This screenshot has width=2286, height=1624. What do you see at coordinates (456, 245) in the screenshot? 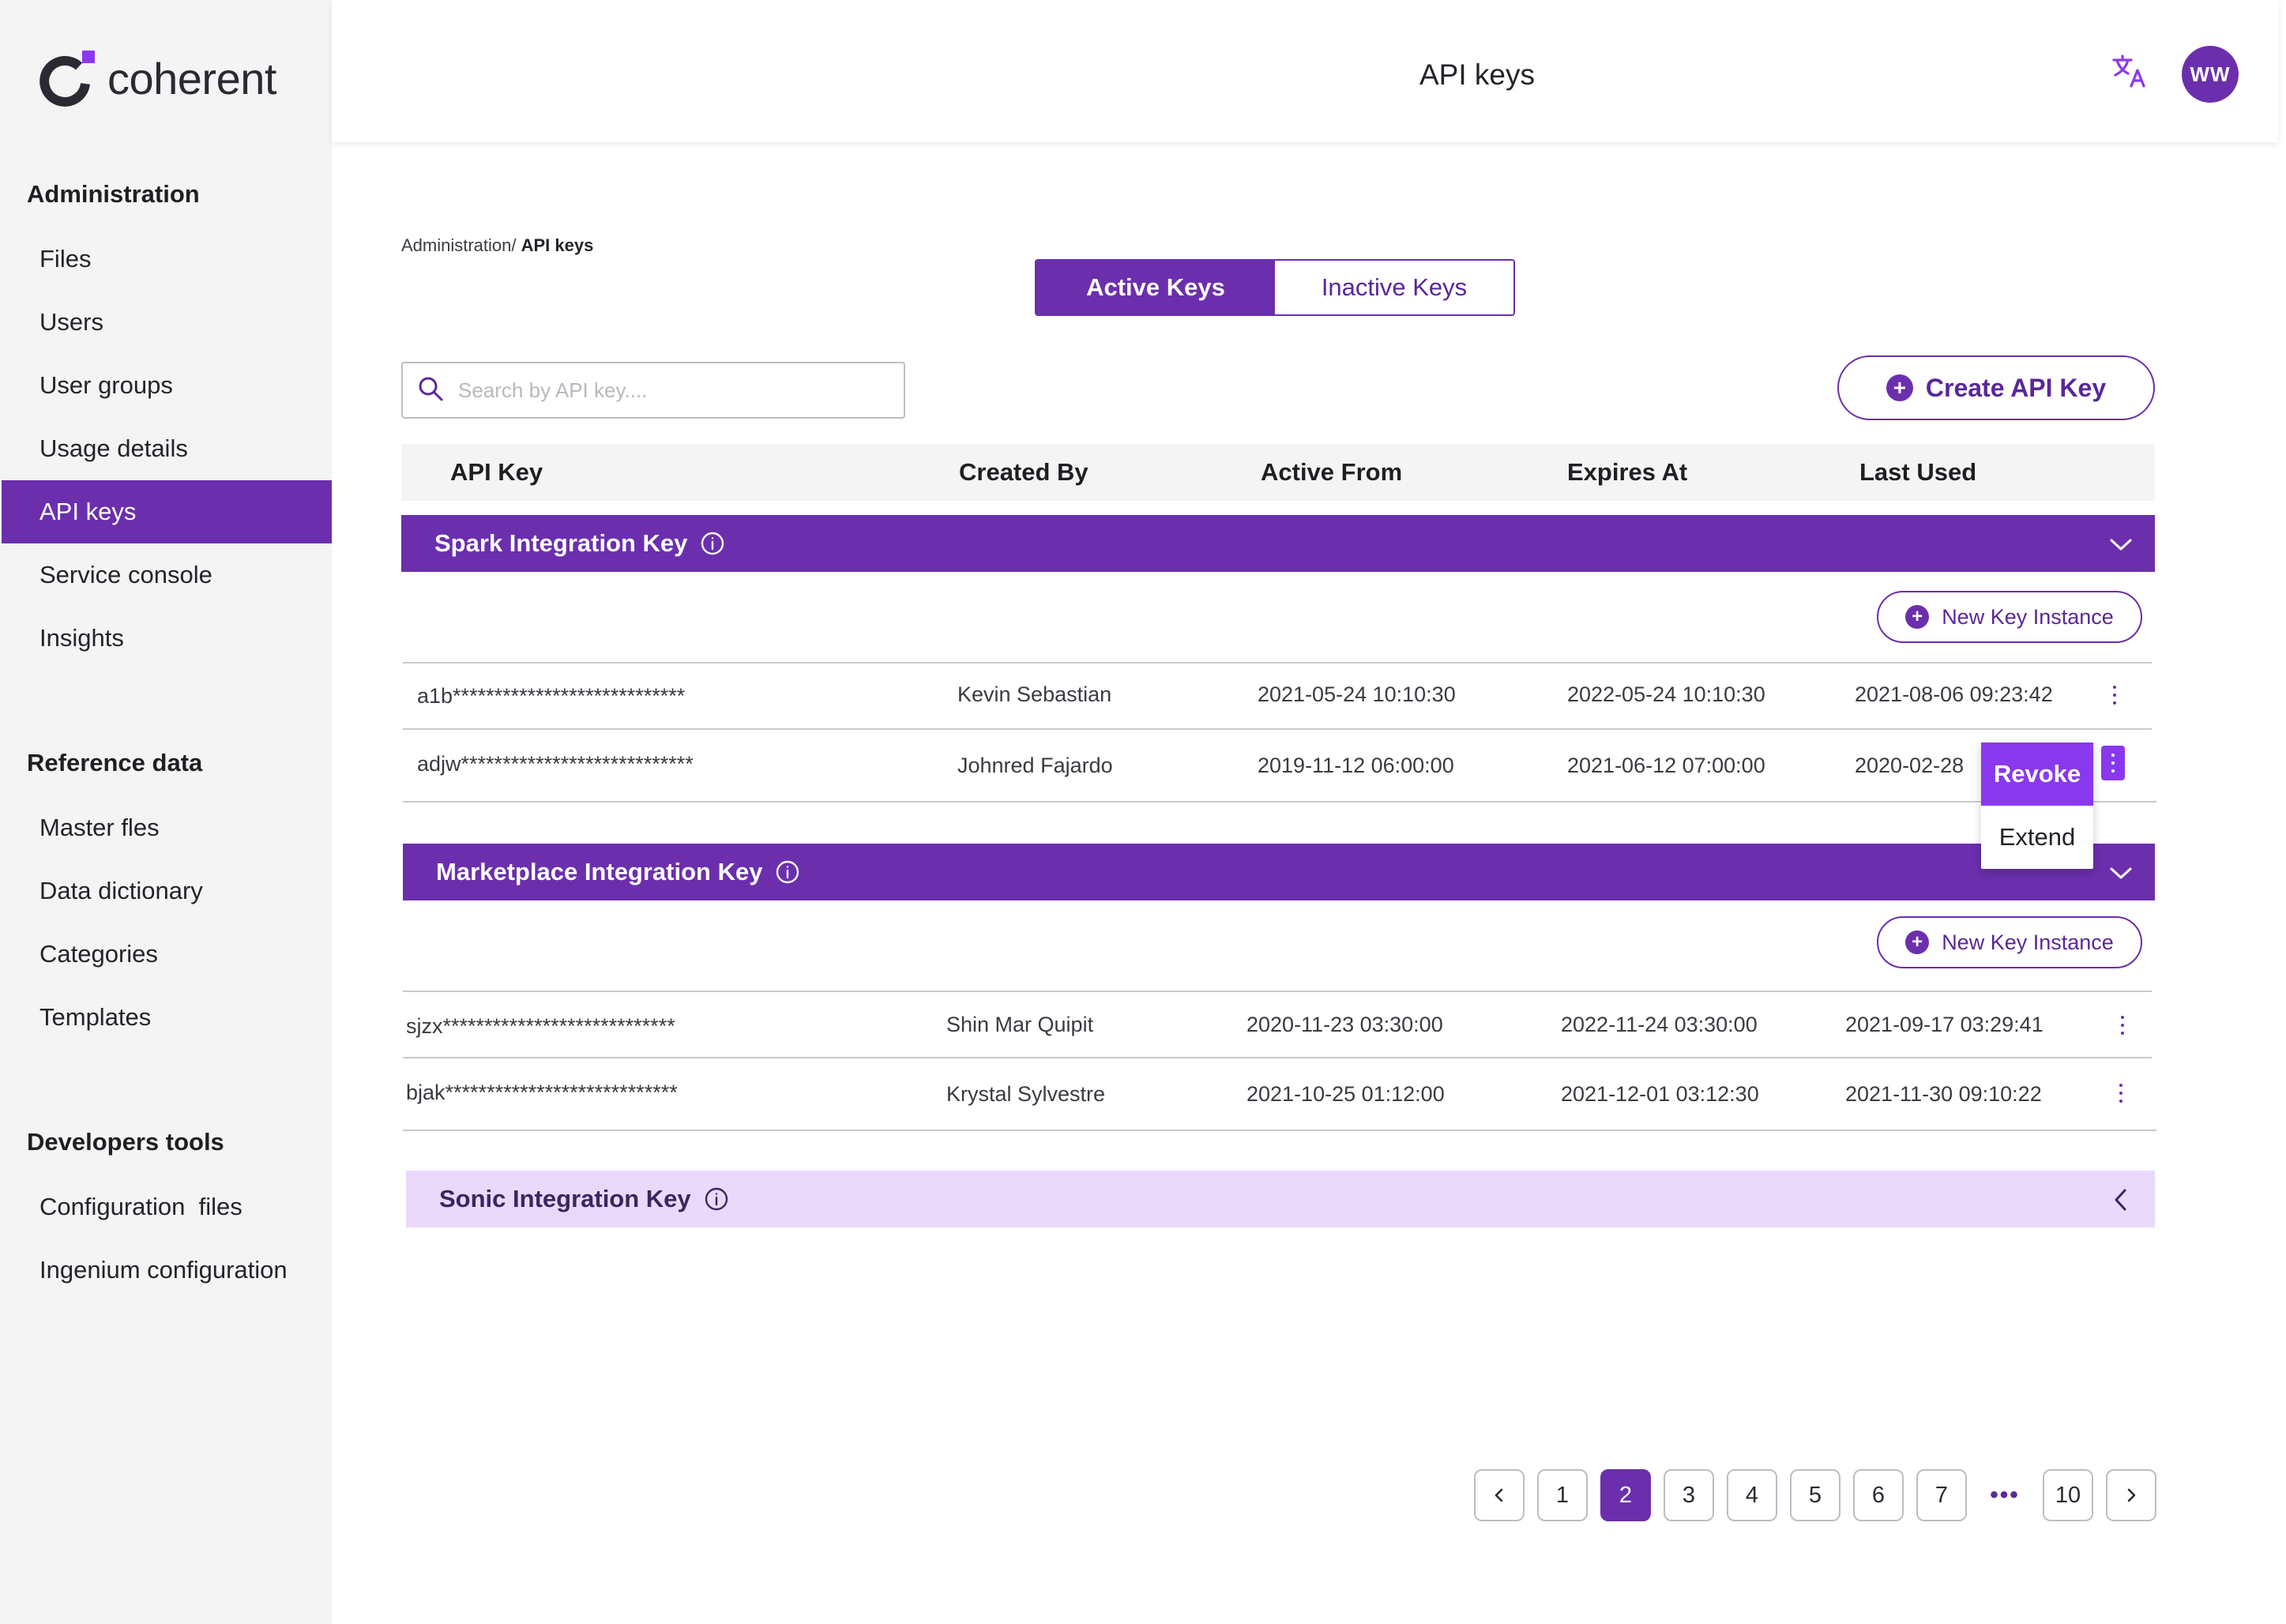
I see `breadcrumb-parent: Administration` at bounding box center [456, 245].